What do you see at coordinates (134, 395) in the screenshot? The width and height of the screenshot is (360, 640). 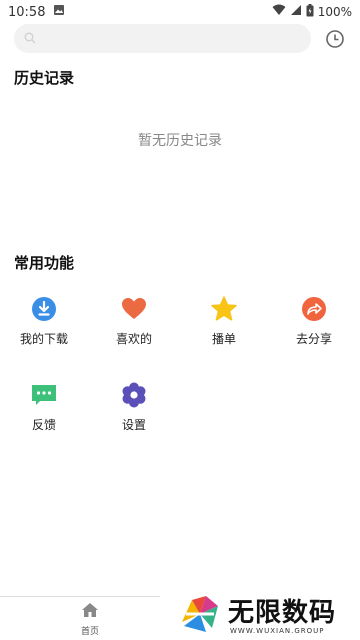 I see `settings-icon` at bounding box center [134, 395].